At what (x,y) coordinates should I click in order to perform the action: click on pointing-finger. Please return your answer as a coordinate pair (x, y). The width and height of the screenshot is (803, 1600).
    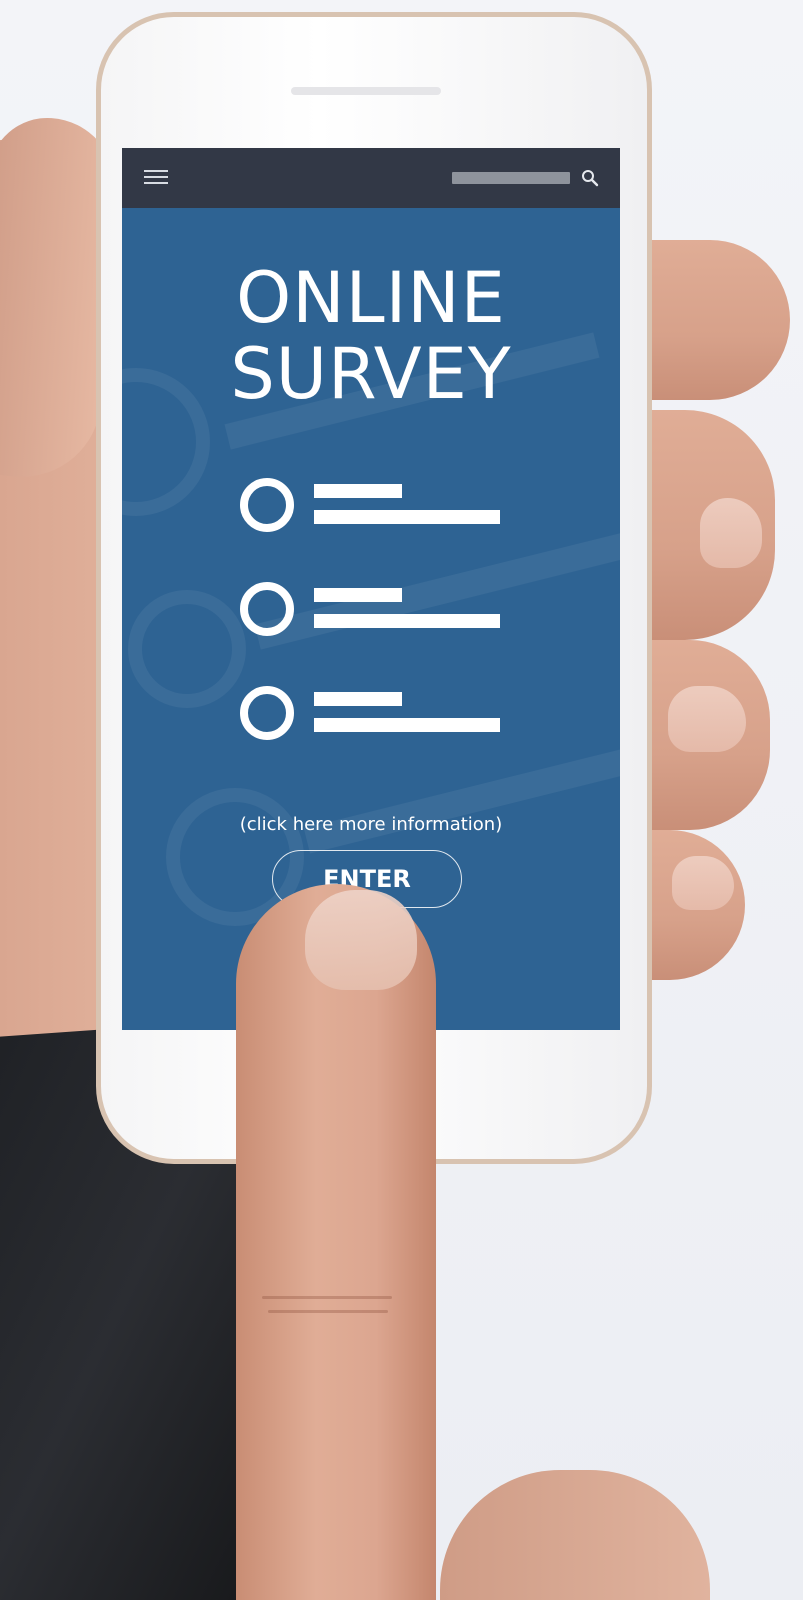
    Looking at the image, I should click on (336, 1242).